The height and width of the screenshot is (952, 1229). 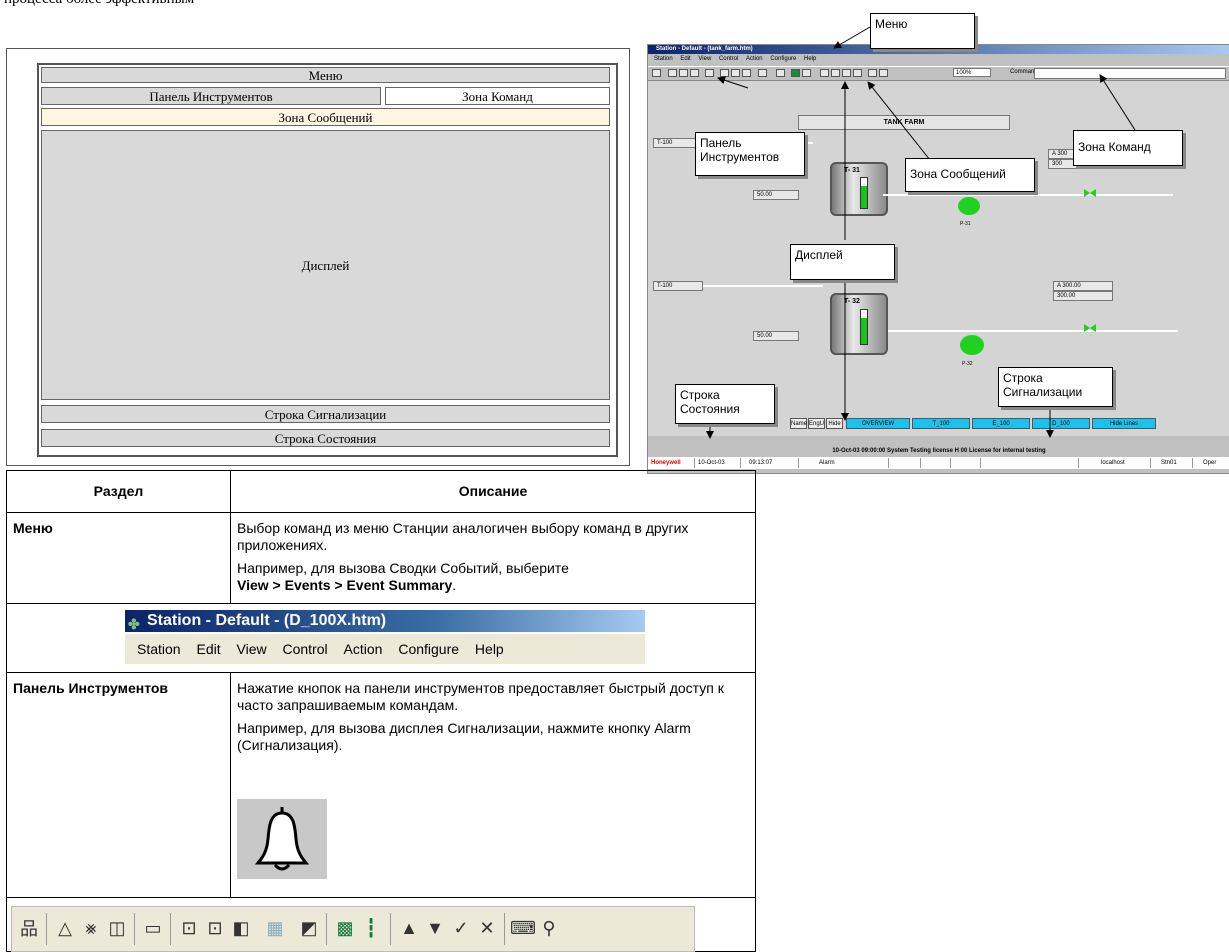 What do you see at coordinates (119, 785) in the screenshot?
I see `row-name-cell: Панель Инструментов` at bounding box center [119, 785].